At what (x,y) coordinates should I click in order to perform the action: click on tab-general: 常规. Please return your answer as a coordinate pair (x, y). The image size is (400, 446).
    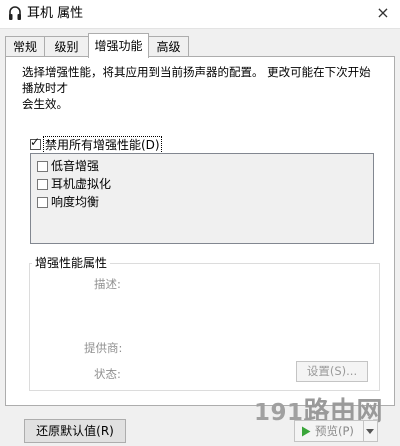
    Looking at the image, I should click on (25, 46).